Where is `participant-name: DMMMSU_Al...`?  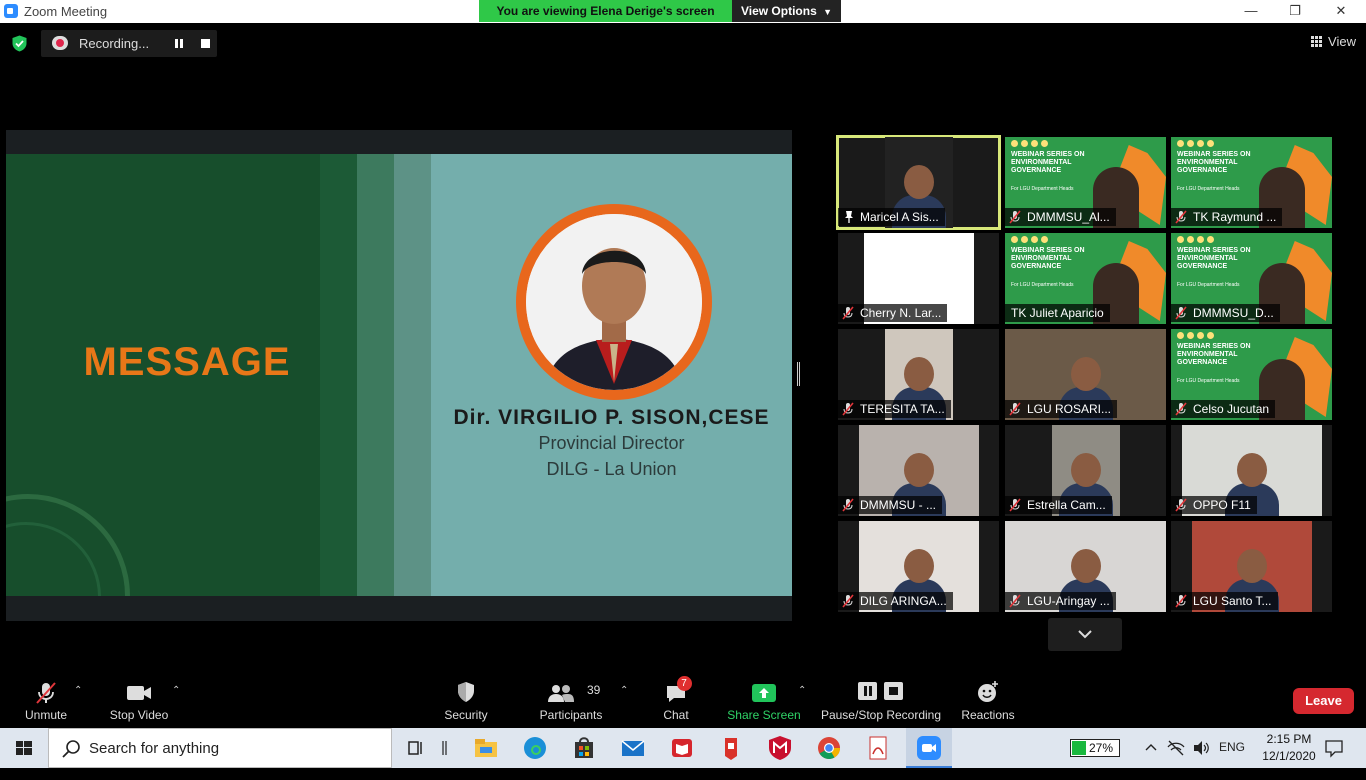
participant-name: DMMMSU_Al... is located at coordinates (1068, 217).